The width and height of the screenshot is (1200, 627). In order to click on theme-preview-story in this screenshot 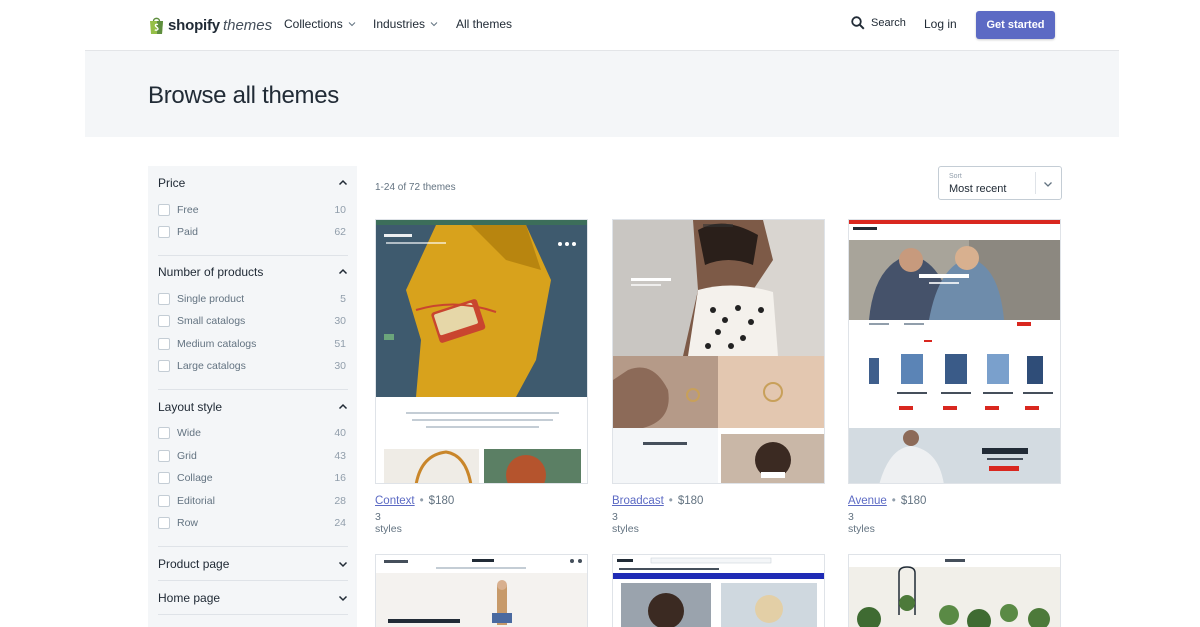, I will do `click(481, 590)`.